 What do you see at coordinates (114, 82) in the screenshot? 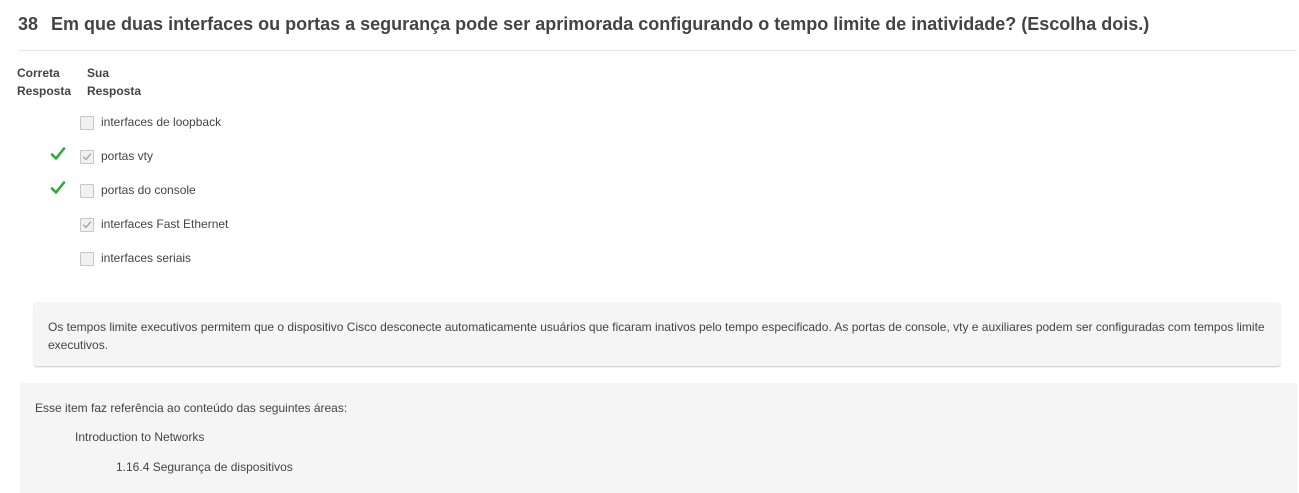
I see `your-answer-column-header: Sua Resposta` at bounding box center [114, 82].